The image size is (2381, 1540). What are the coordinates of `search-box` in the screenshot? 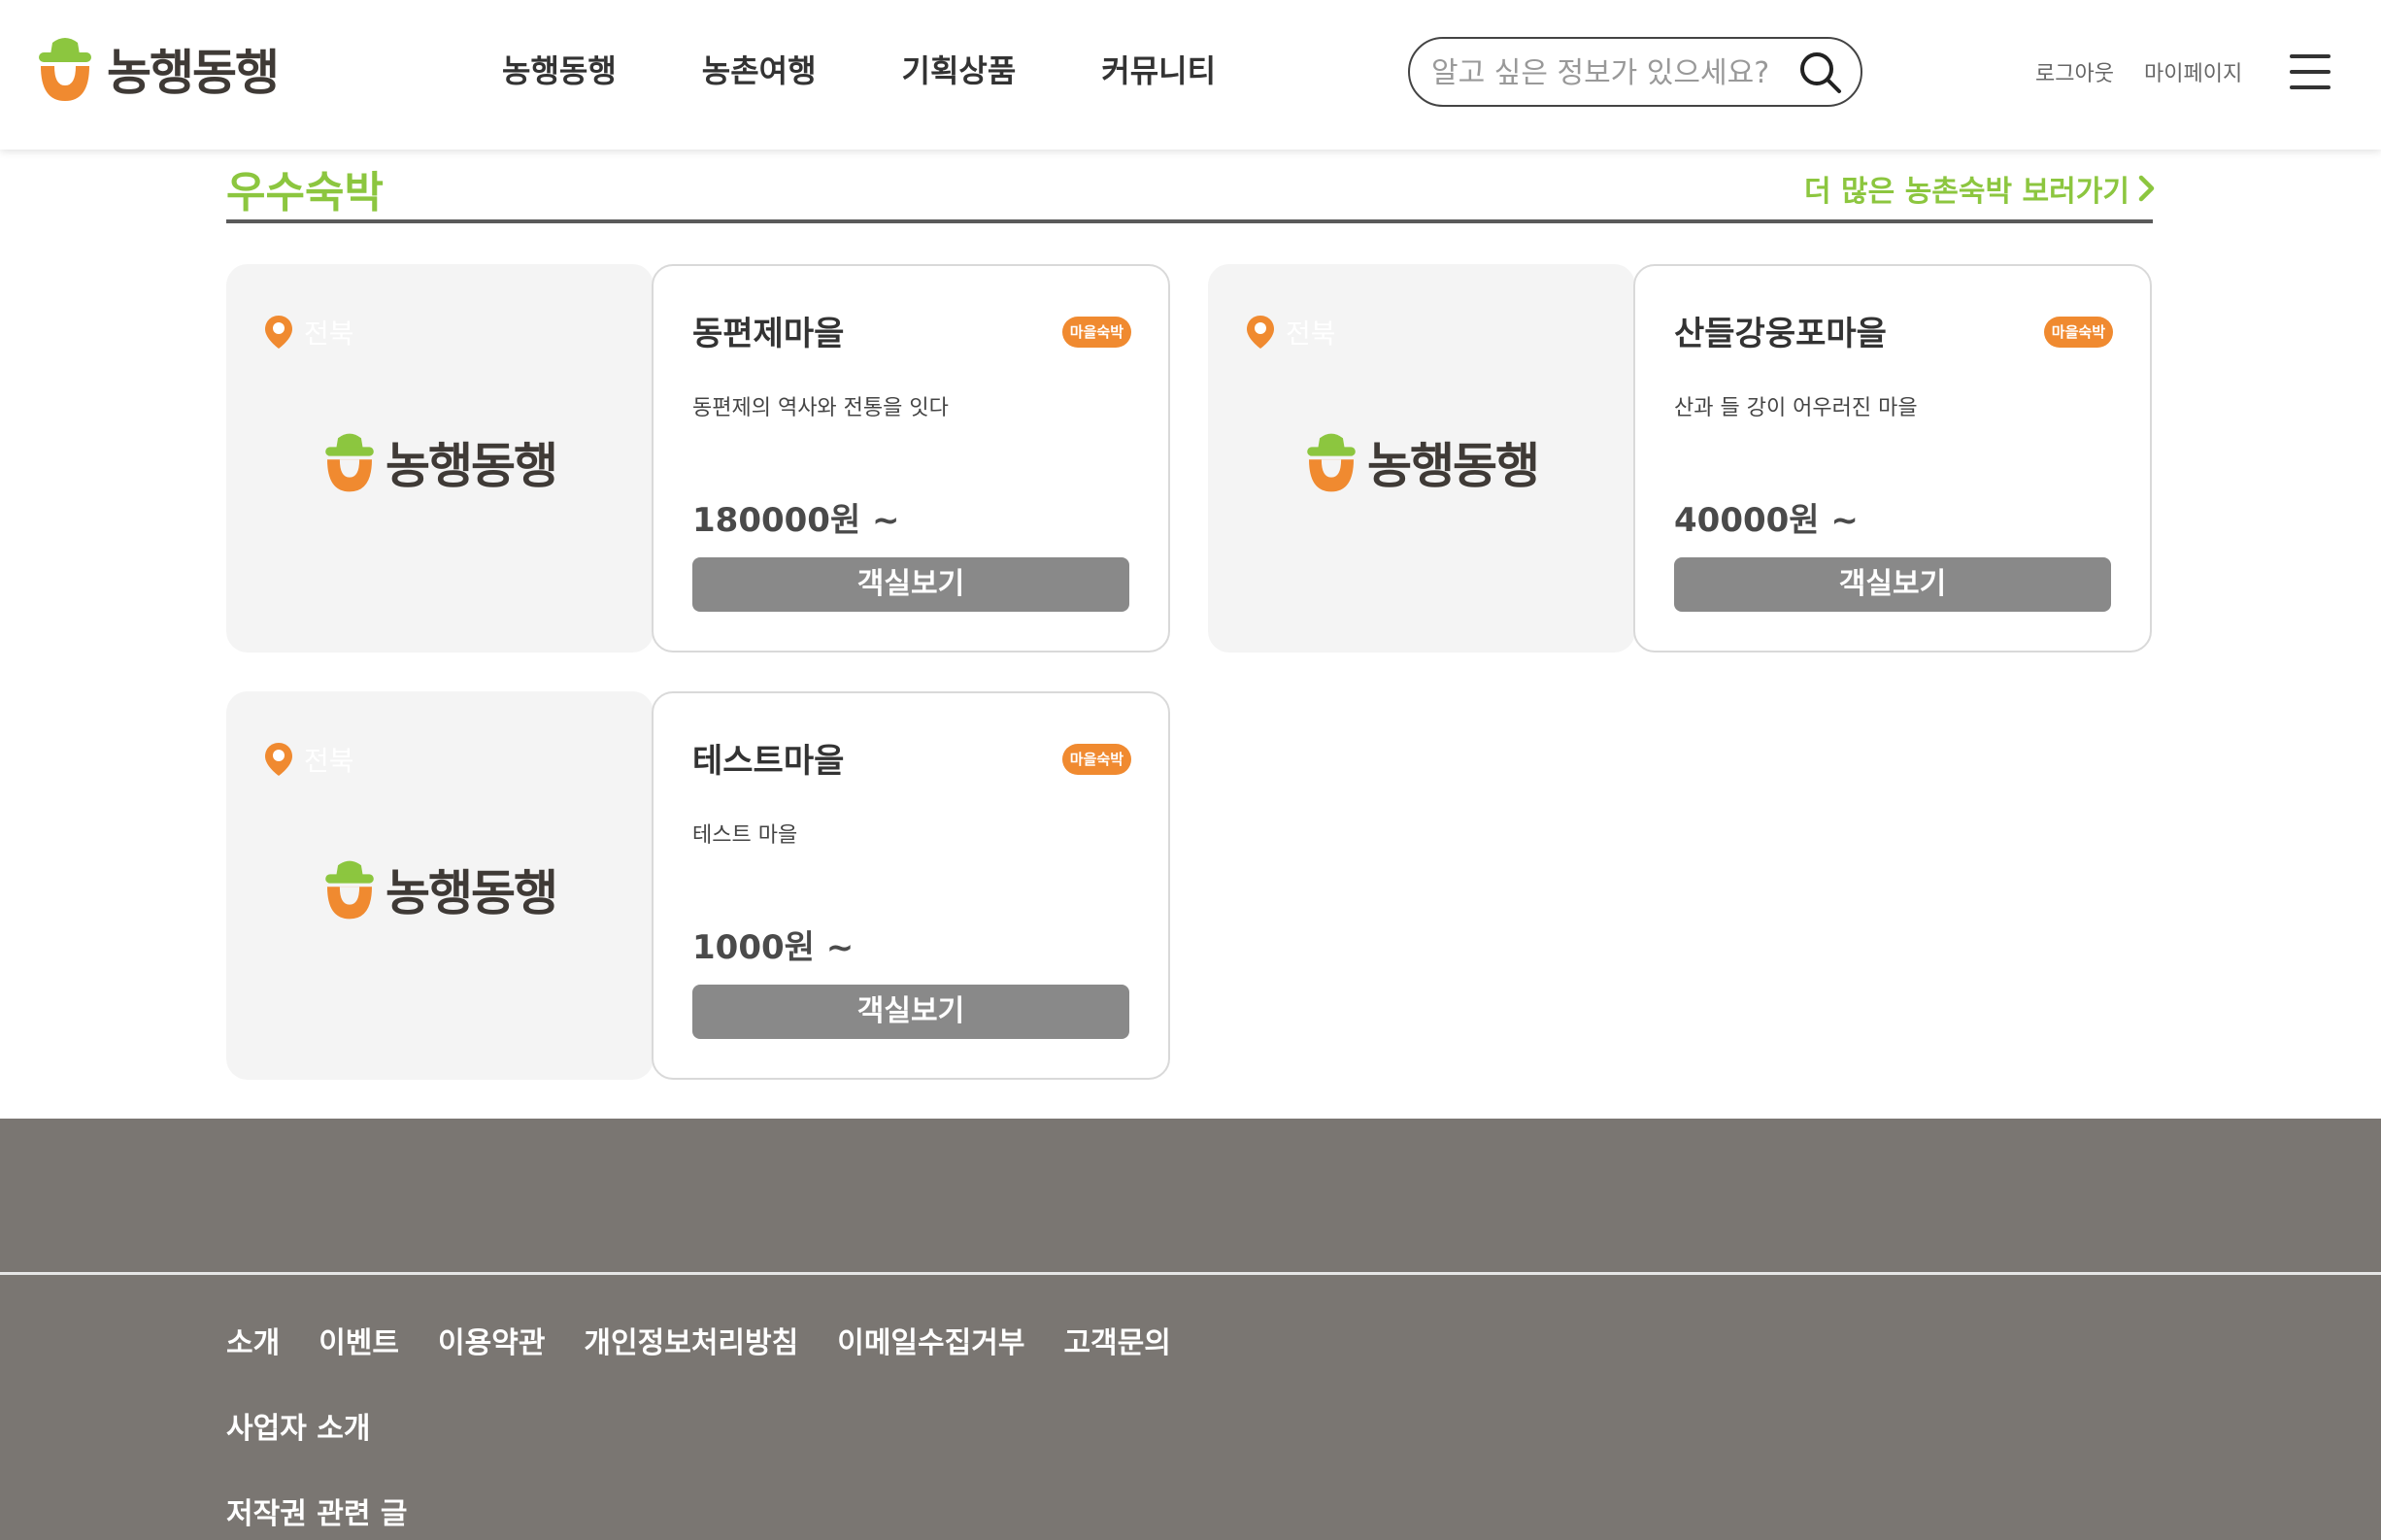 It's located at (1635, 72).